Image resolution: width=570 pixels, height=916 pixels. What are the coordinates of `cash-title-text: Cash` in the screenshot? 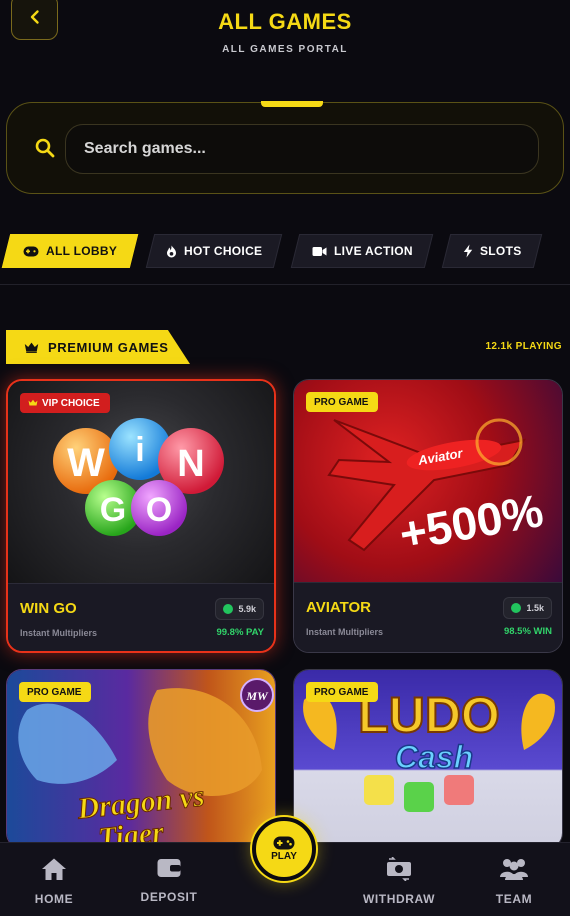 It's located at (434, 757).